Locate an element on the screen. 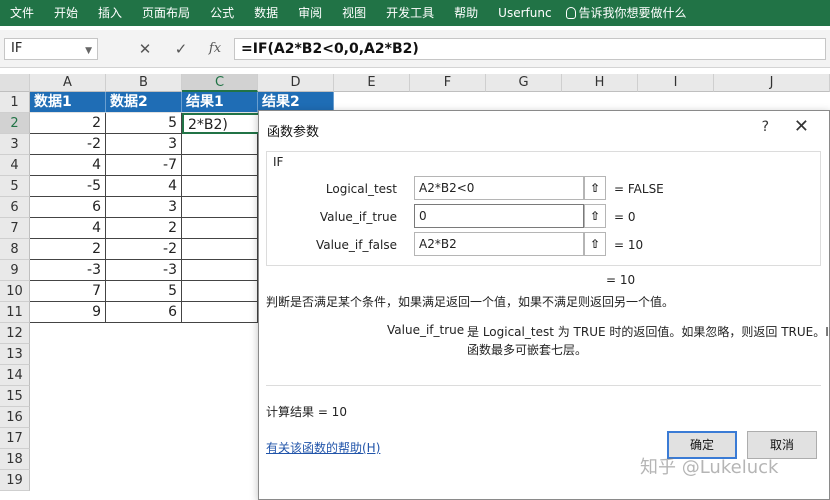  fx-icon: fx is located at coordinates (215, 49).